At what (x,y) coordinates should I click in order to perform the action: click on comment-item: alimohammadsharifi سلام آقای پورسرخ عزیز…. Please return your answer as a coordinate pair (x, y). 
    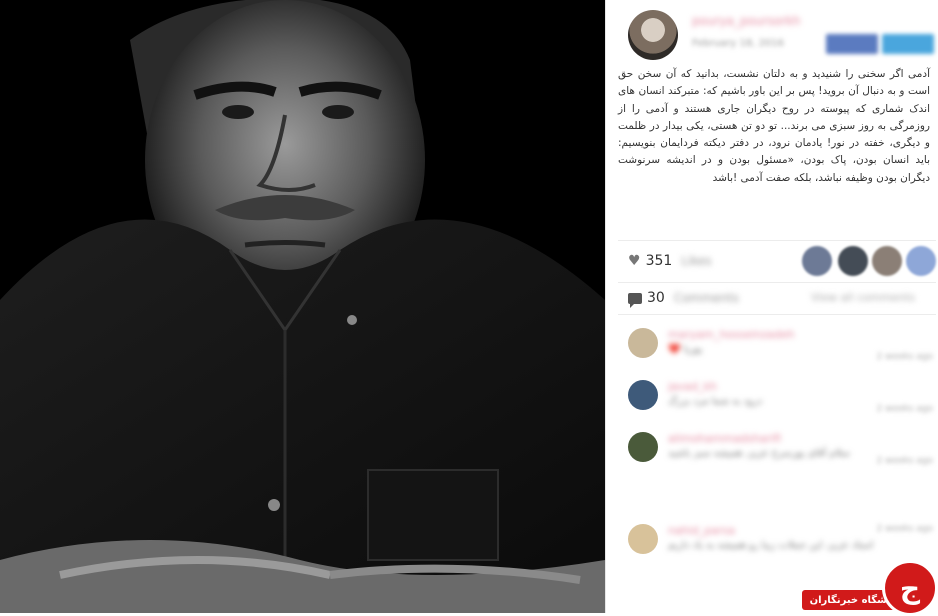
    Looking at the image, I should click on (780, 472).